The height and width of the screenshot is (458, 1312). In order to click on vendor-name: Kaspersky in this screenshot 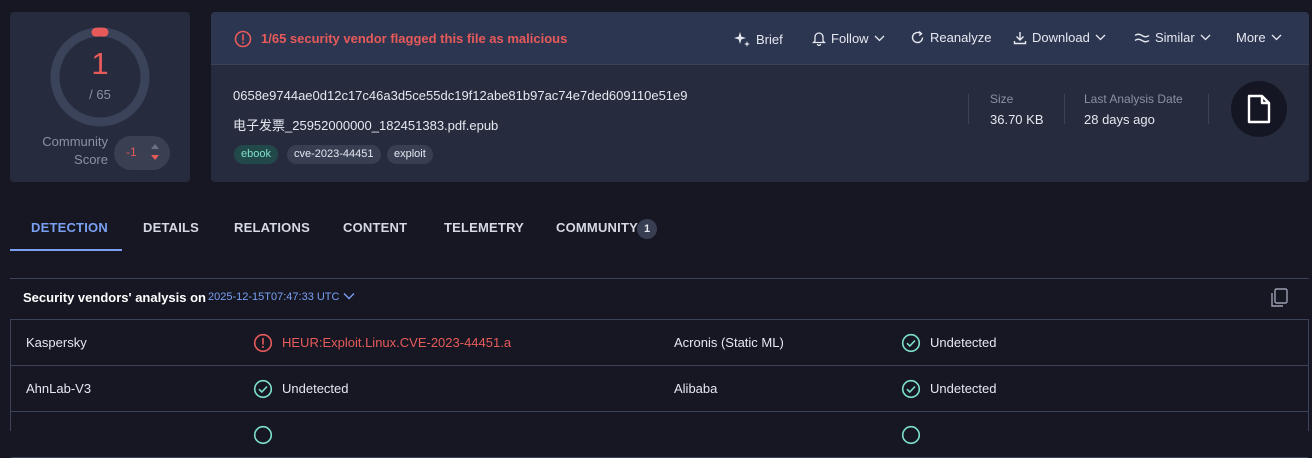, I will do `click(56, 342)`.